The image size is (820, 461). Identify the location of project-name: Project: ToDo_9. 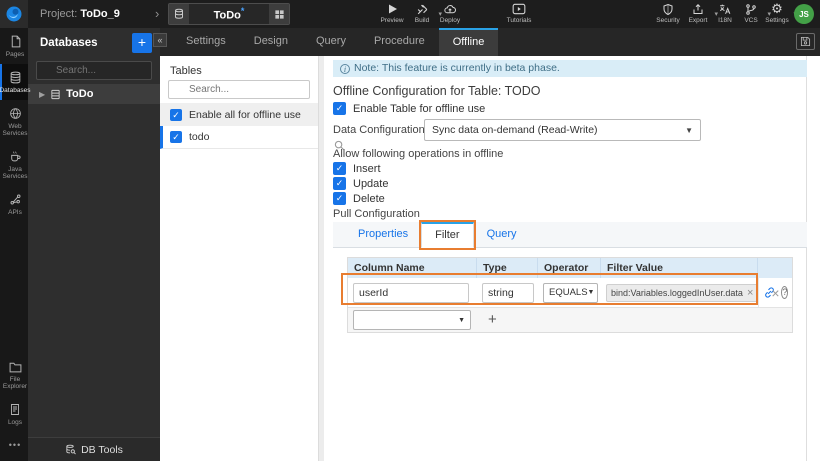
(80, 14).